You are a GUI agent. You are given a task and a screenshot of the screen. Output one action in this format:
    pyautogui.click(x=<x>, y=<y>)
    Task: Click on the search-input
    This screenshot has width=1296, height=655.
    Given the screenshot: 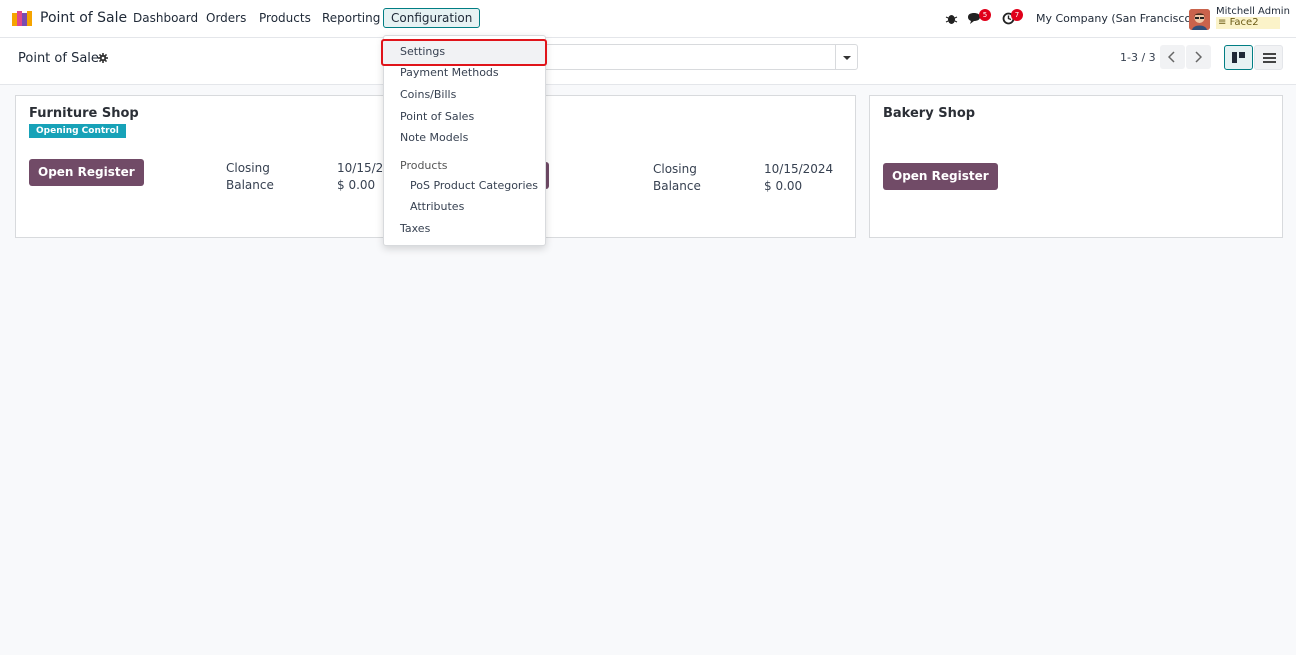 What is the action you would take?
    pyautogui.click(x=688, y=57)
    